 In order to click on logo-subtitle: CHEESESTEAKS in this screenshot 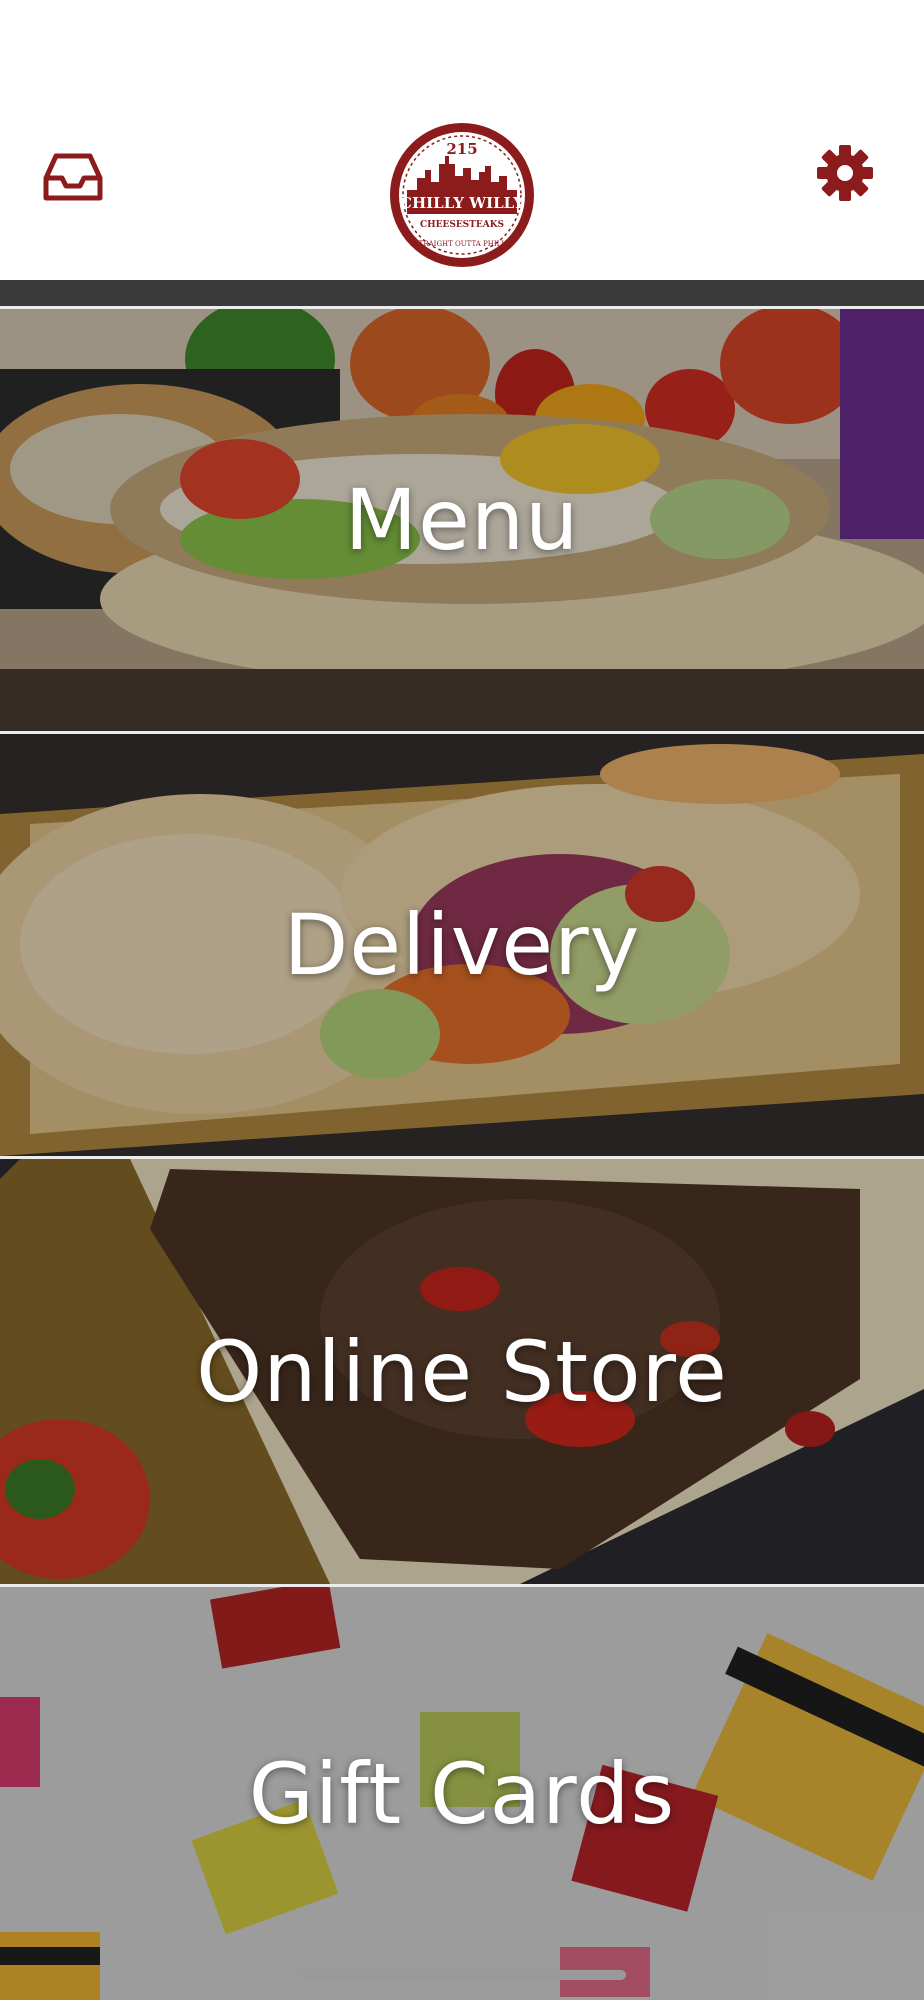, I will do `click(462, 225)`.